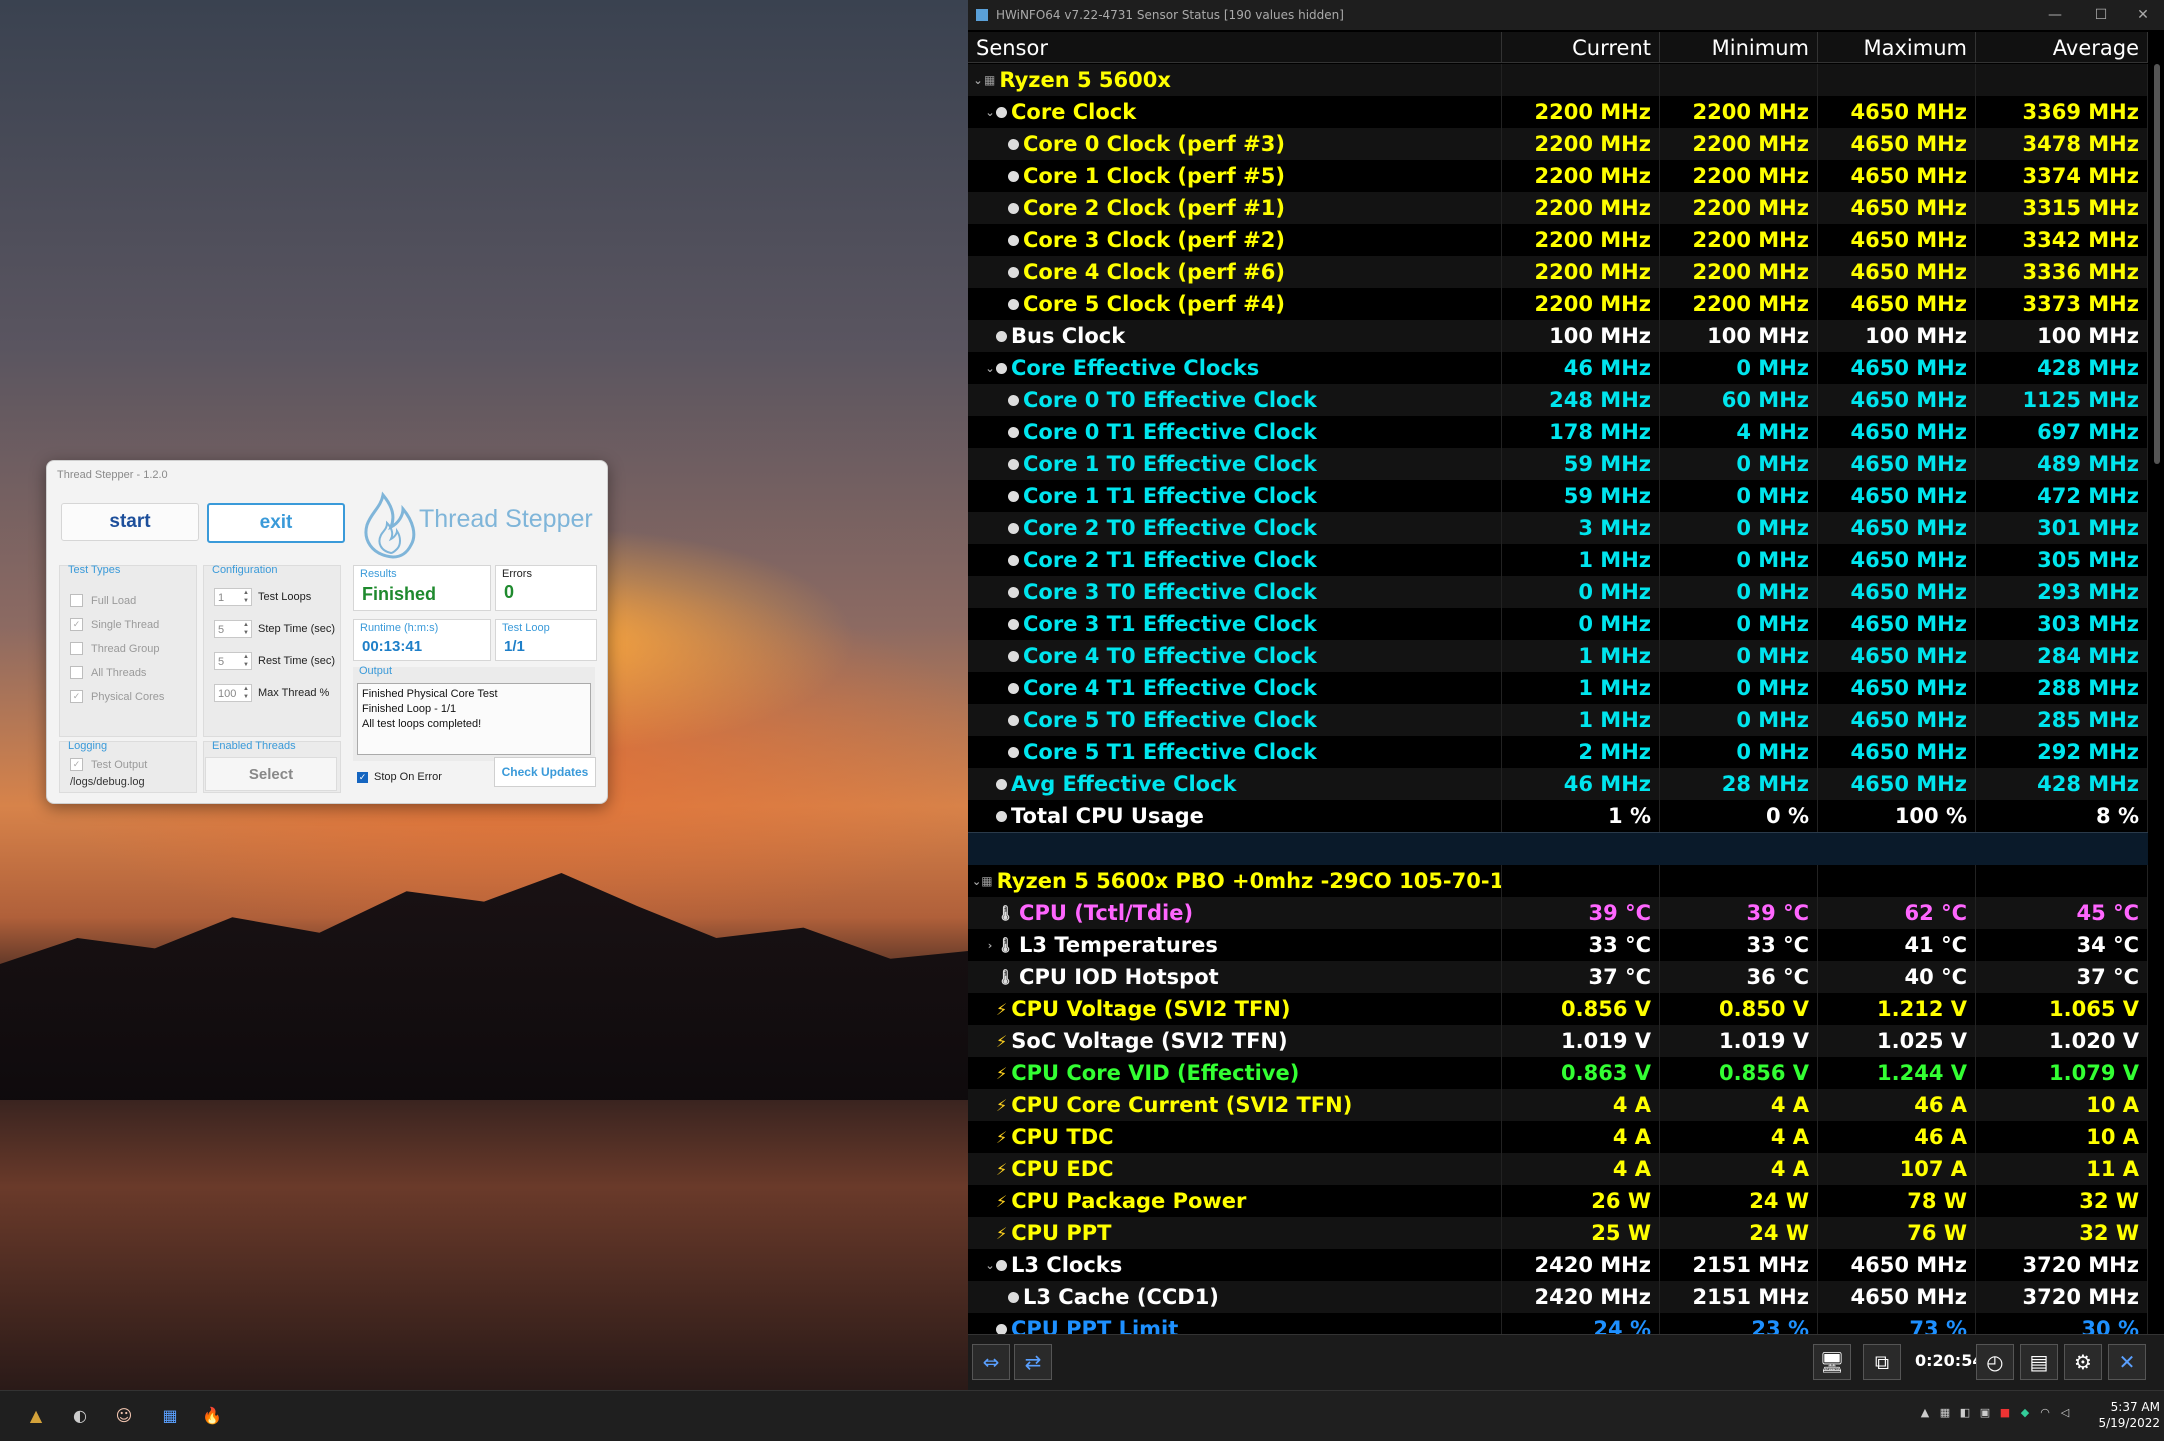 Image resolution: width=2164 pixels, height=1441 pixels. Describe the element at coordinates (80, 1415) in the screenshot. I see `pinned-app-icon: ◐` at that location.